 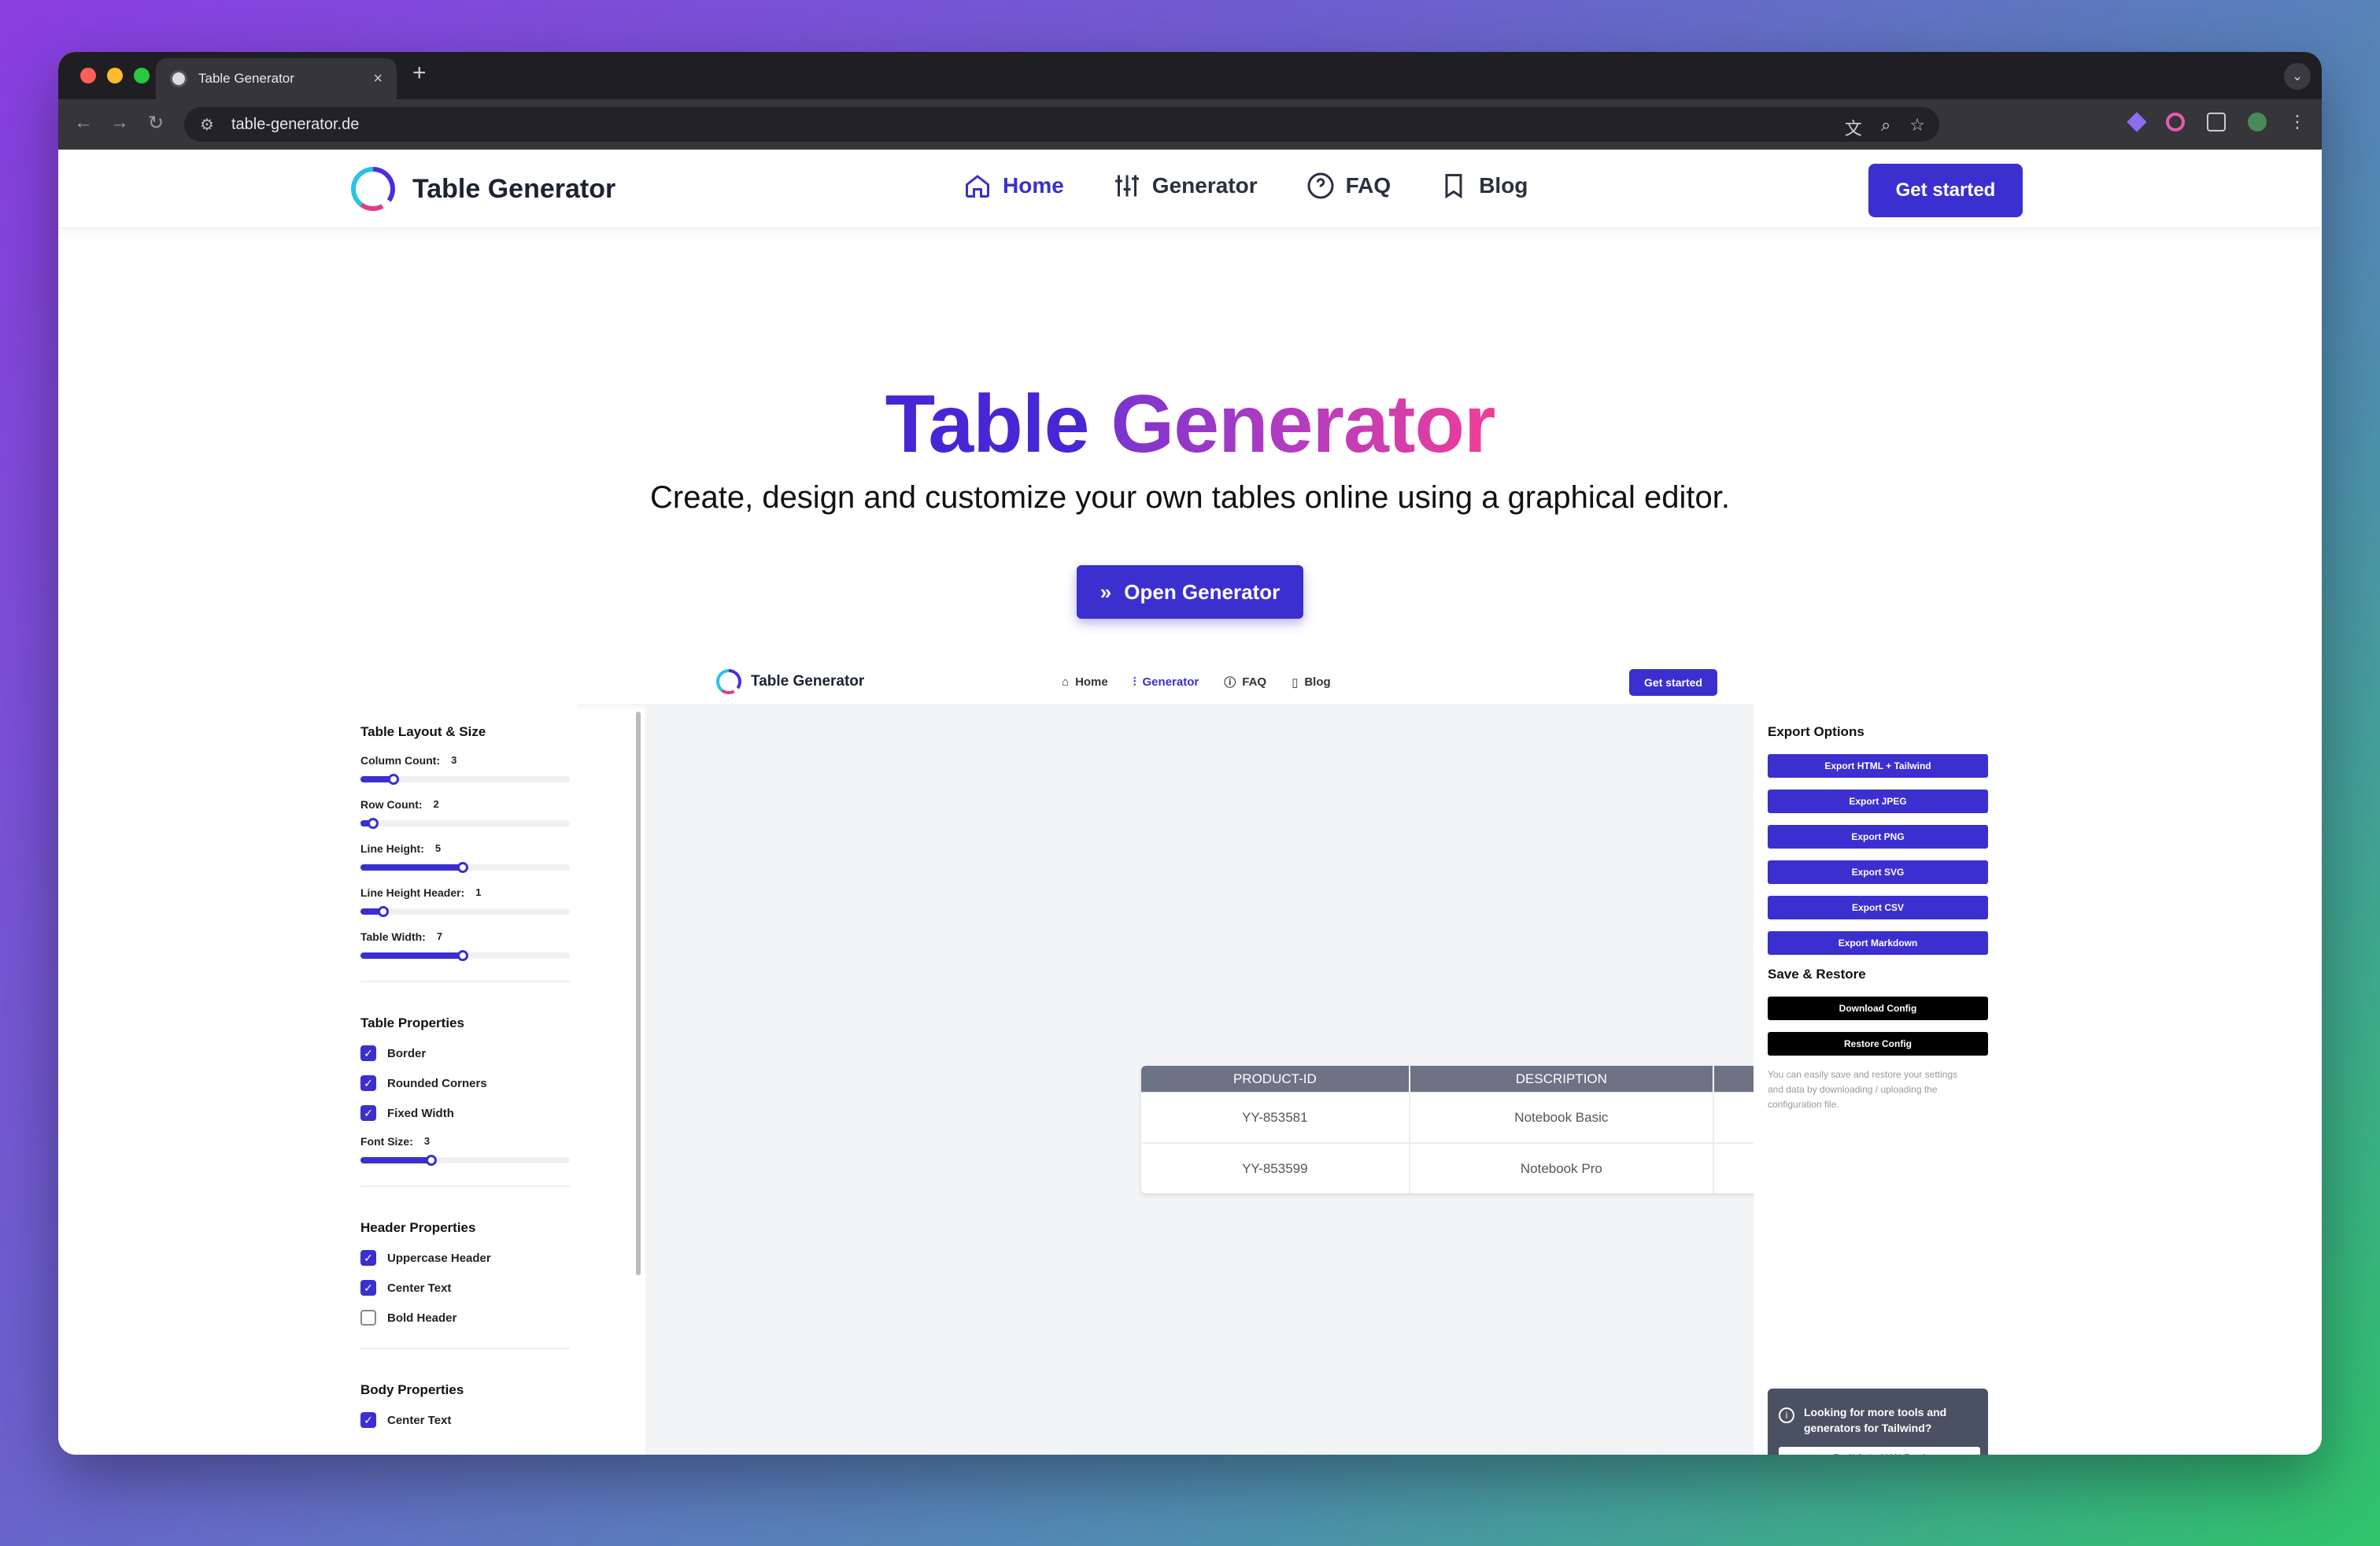 What do you see at coordinates (1254, 682) in the screenshot?
I see `preview-nav-faq-label: FAQ` at bounding box center [1254, 682].